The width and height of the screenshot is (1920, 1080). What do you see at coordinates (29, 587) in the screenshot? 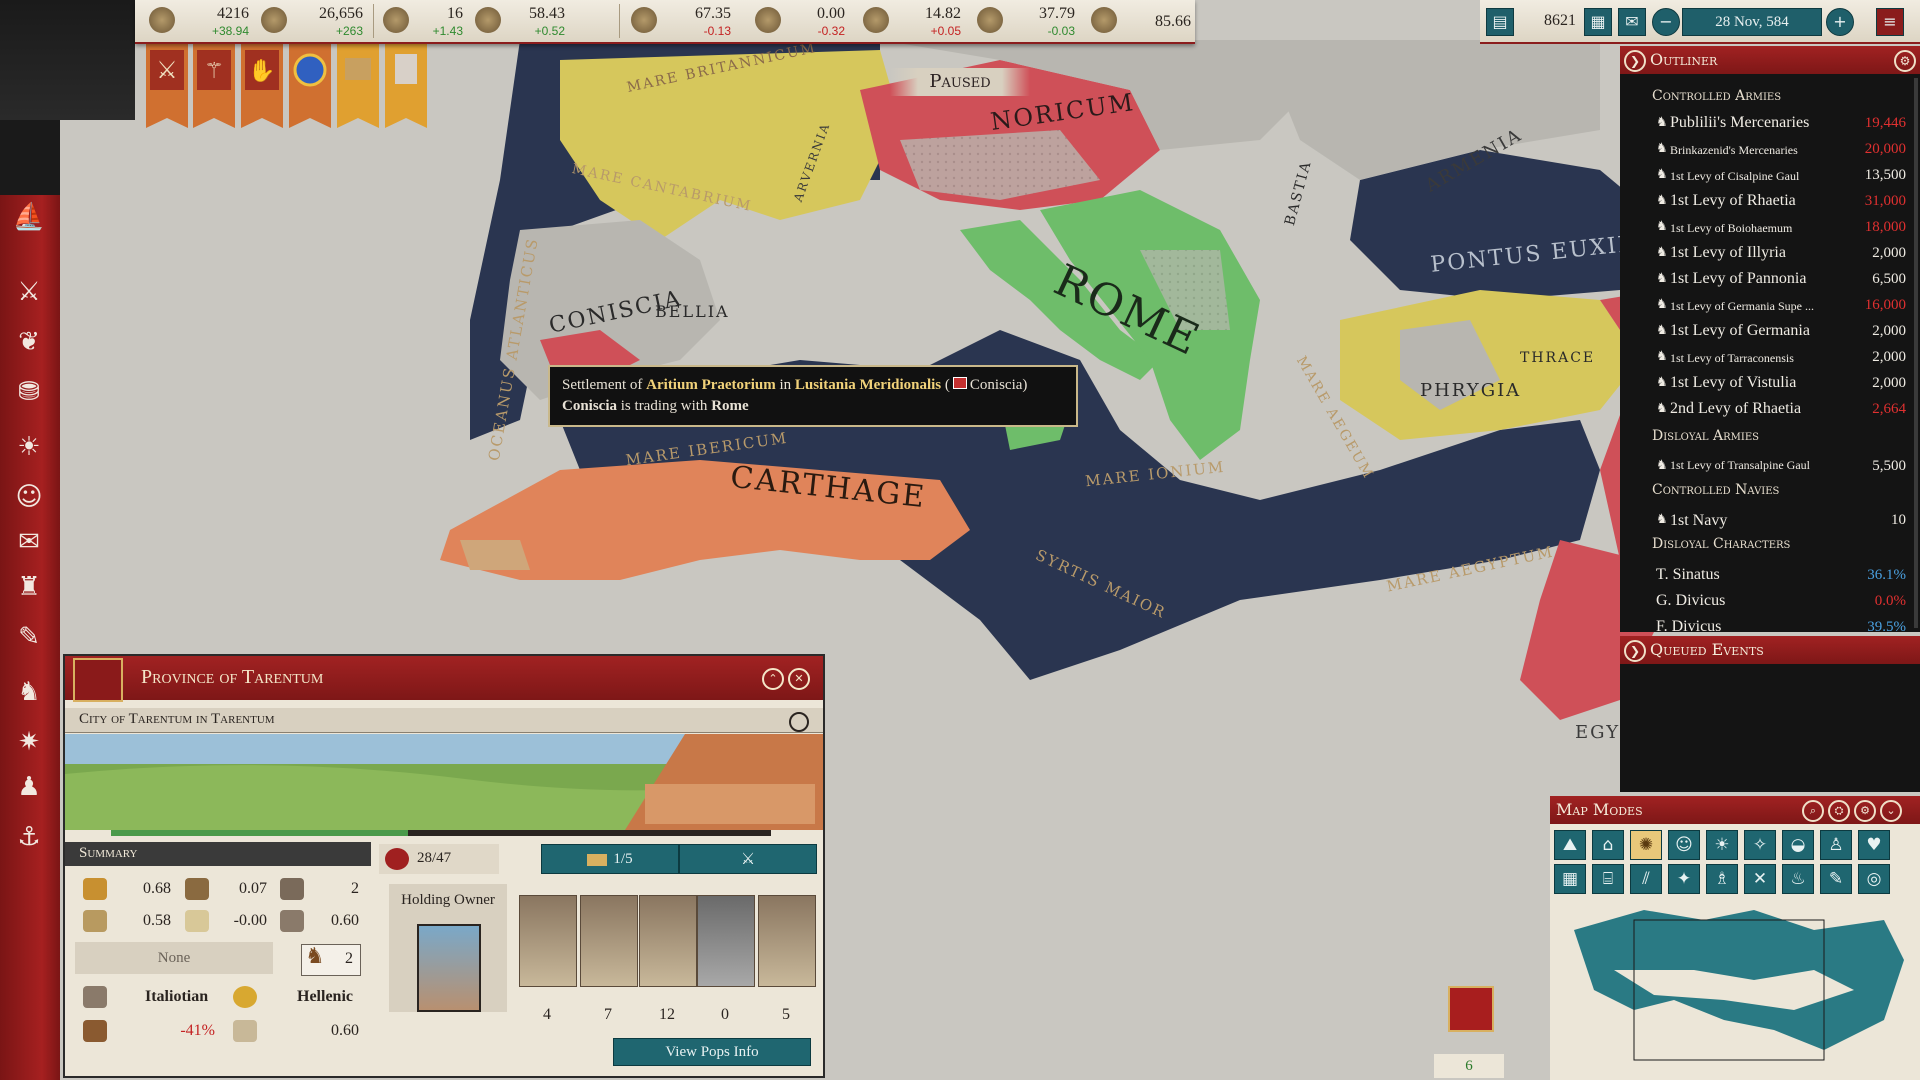
I see `helmet-icon: ♜` at bounding box center [29, 587].